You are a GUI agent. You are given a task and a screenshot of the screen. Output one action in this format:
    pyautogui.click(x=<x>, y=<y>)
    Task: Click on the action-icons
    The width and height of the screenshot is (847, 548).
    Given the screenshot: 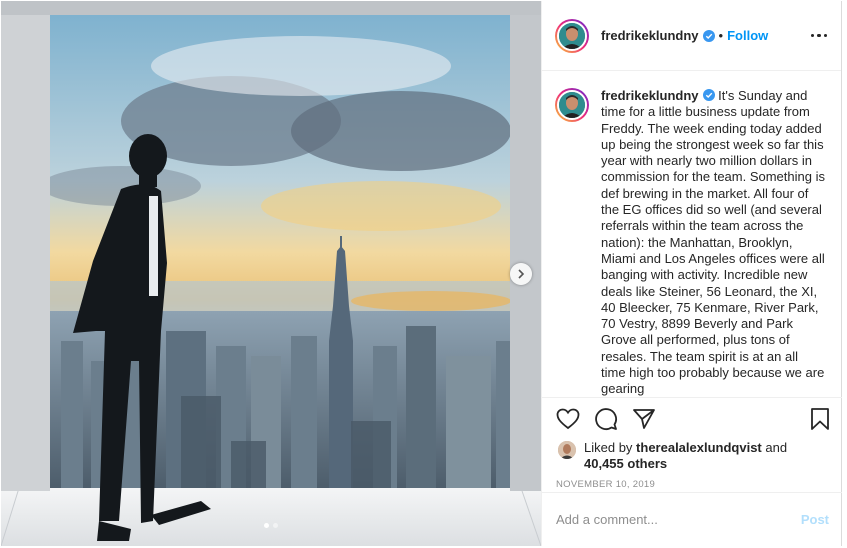 What is the action you would take?
    pyautogui.click(x=692, y=419)
    